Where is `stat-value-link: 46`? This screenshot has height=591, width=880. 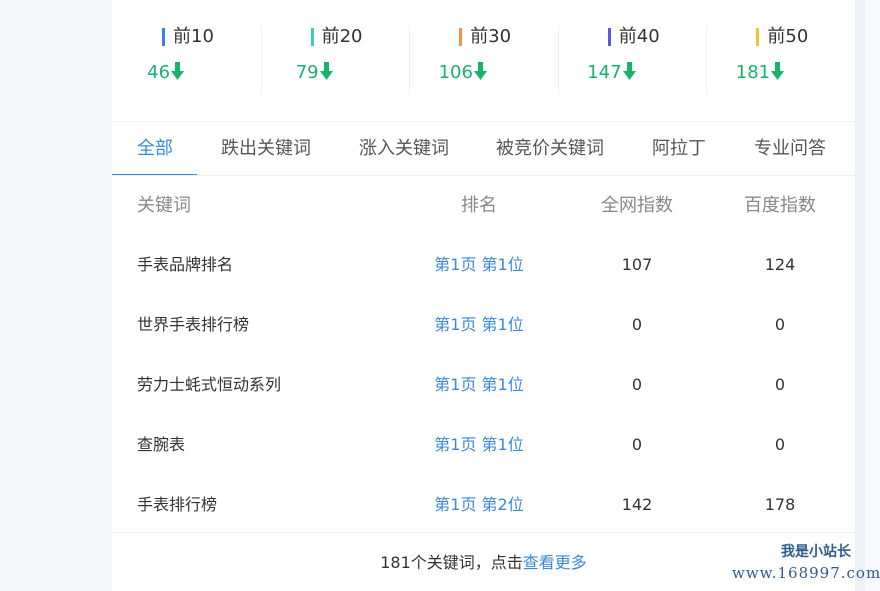 stat-value-link: 46 is located at coordinates (166, 73).